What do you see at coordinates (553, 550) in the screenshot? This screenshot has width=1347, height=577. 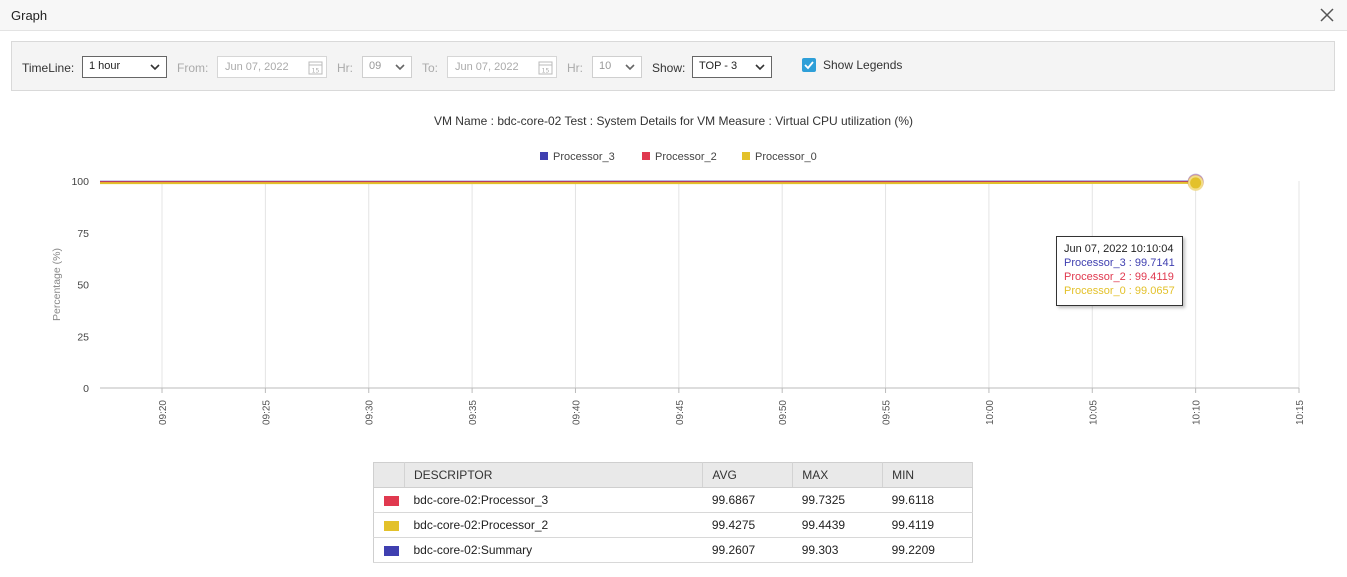 I see `descriptor-cell: bdc-core-02:Summary` at bounding box center [553, 550].